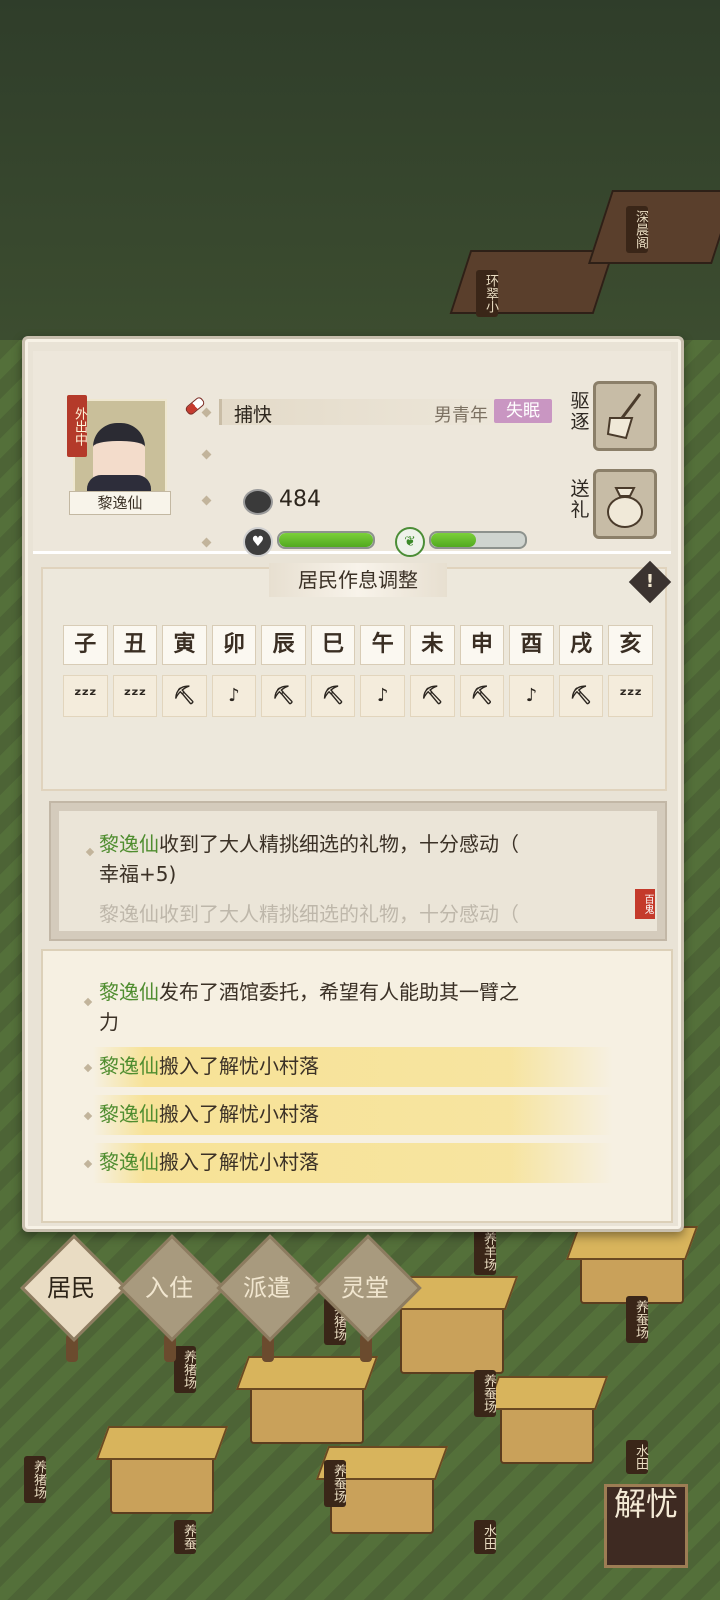  Describe the element at coordinates (169, 1288) in the screenshot. I see `nav-move-in-label: 入住` at that location.